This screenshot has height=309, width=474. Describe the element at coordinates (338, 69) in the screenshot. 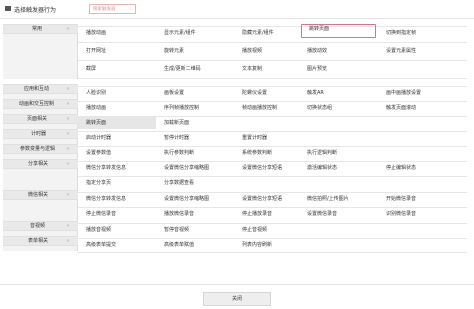

I see `trigger-item: 图片预览` at that location.